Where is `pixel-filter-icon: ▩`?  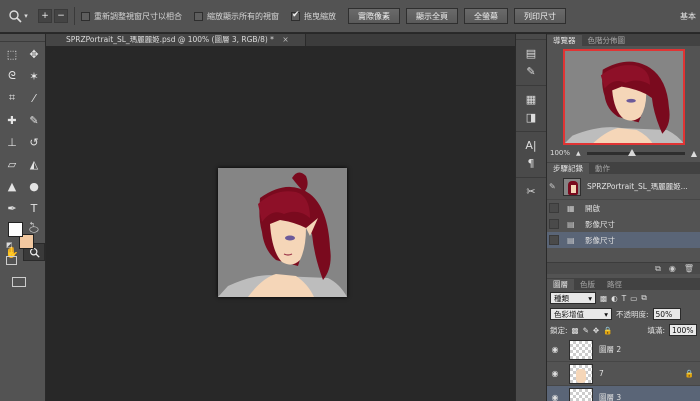 pixel-filter-icon: ▩ is located at coordinates (603, 298).